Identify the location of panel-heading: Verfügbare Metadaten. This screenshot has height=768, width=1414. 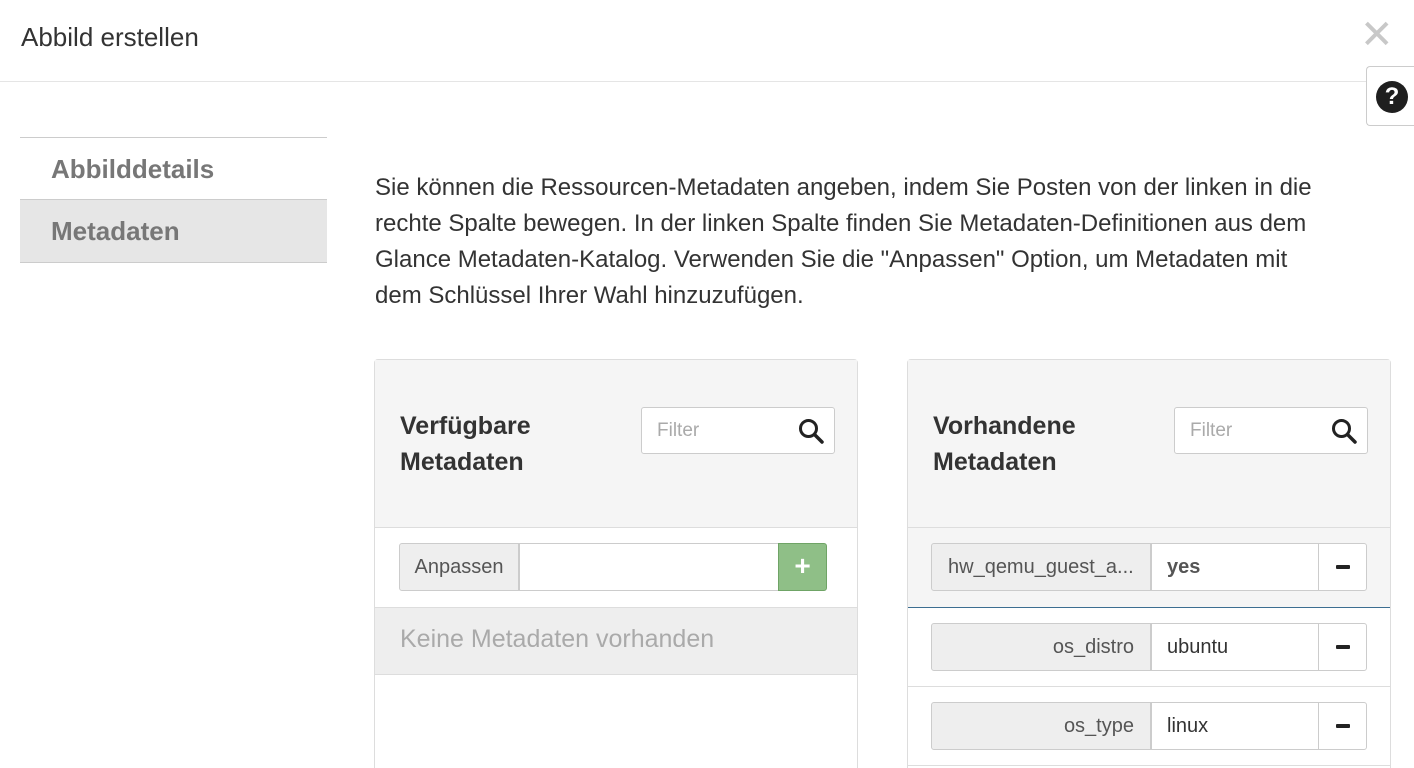
(616, 444).